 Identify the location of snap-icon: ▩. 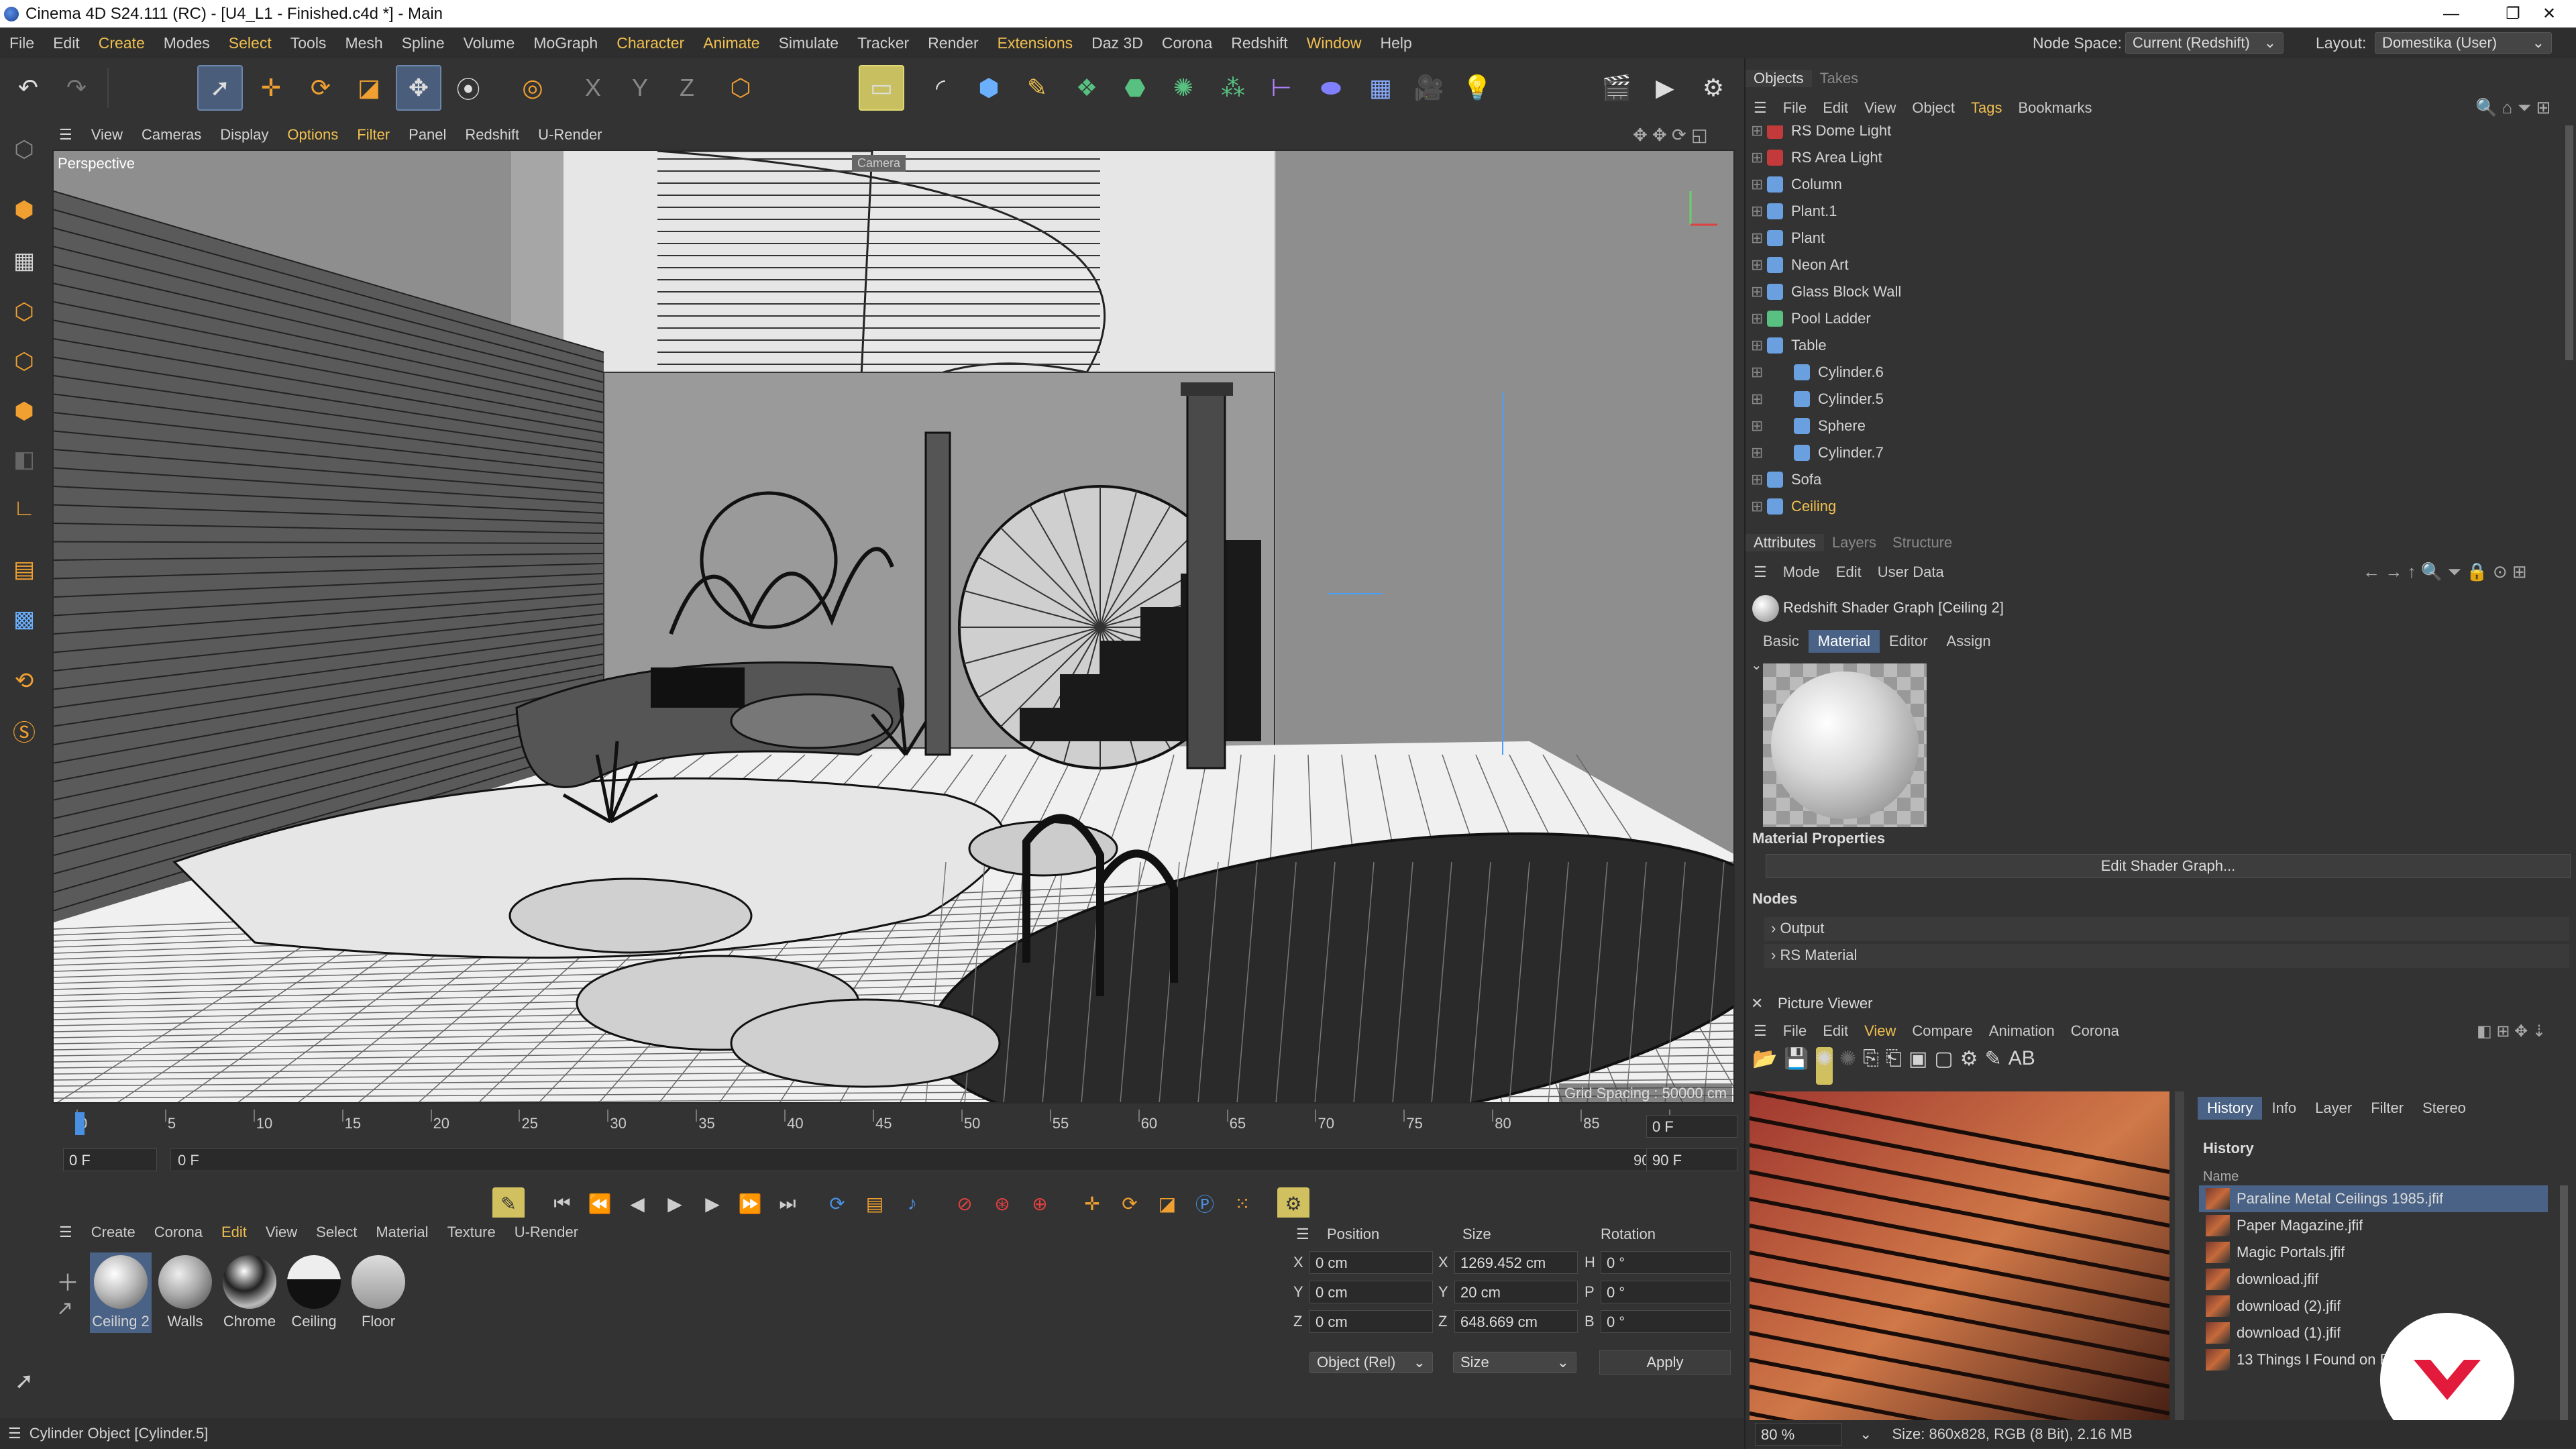
(24, 619).